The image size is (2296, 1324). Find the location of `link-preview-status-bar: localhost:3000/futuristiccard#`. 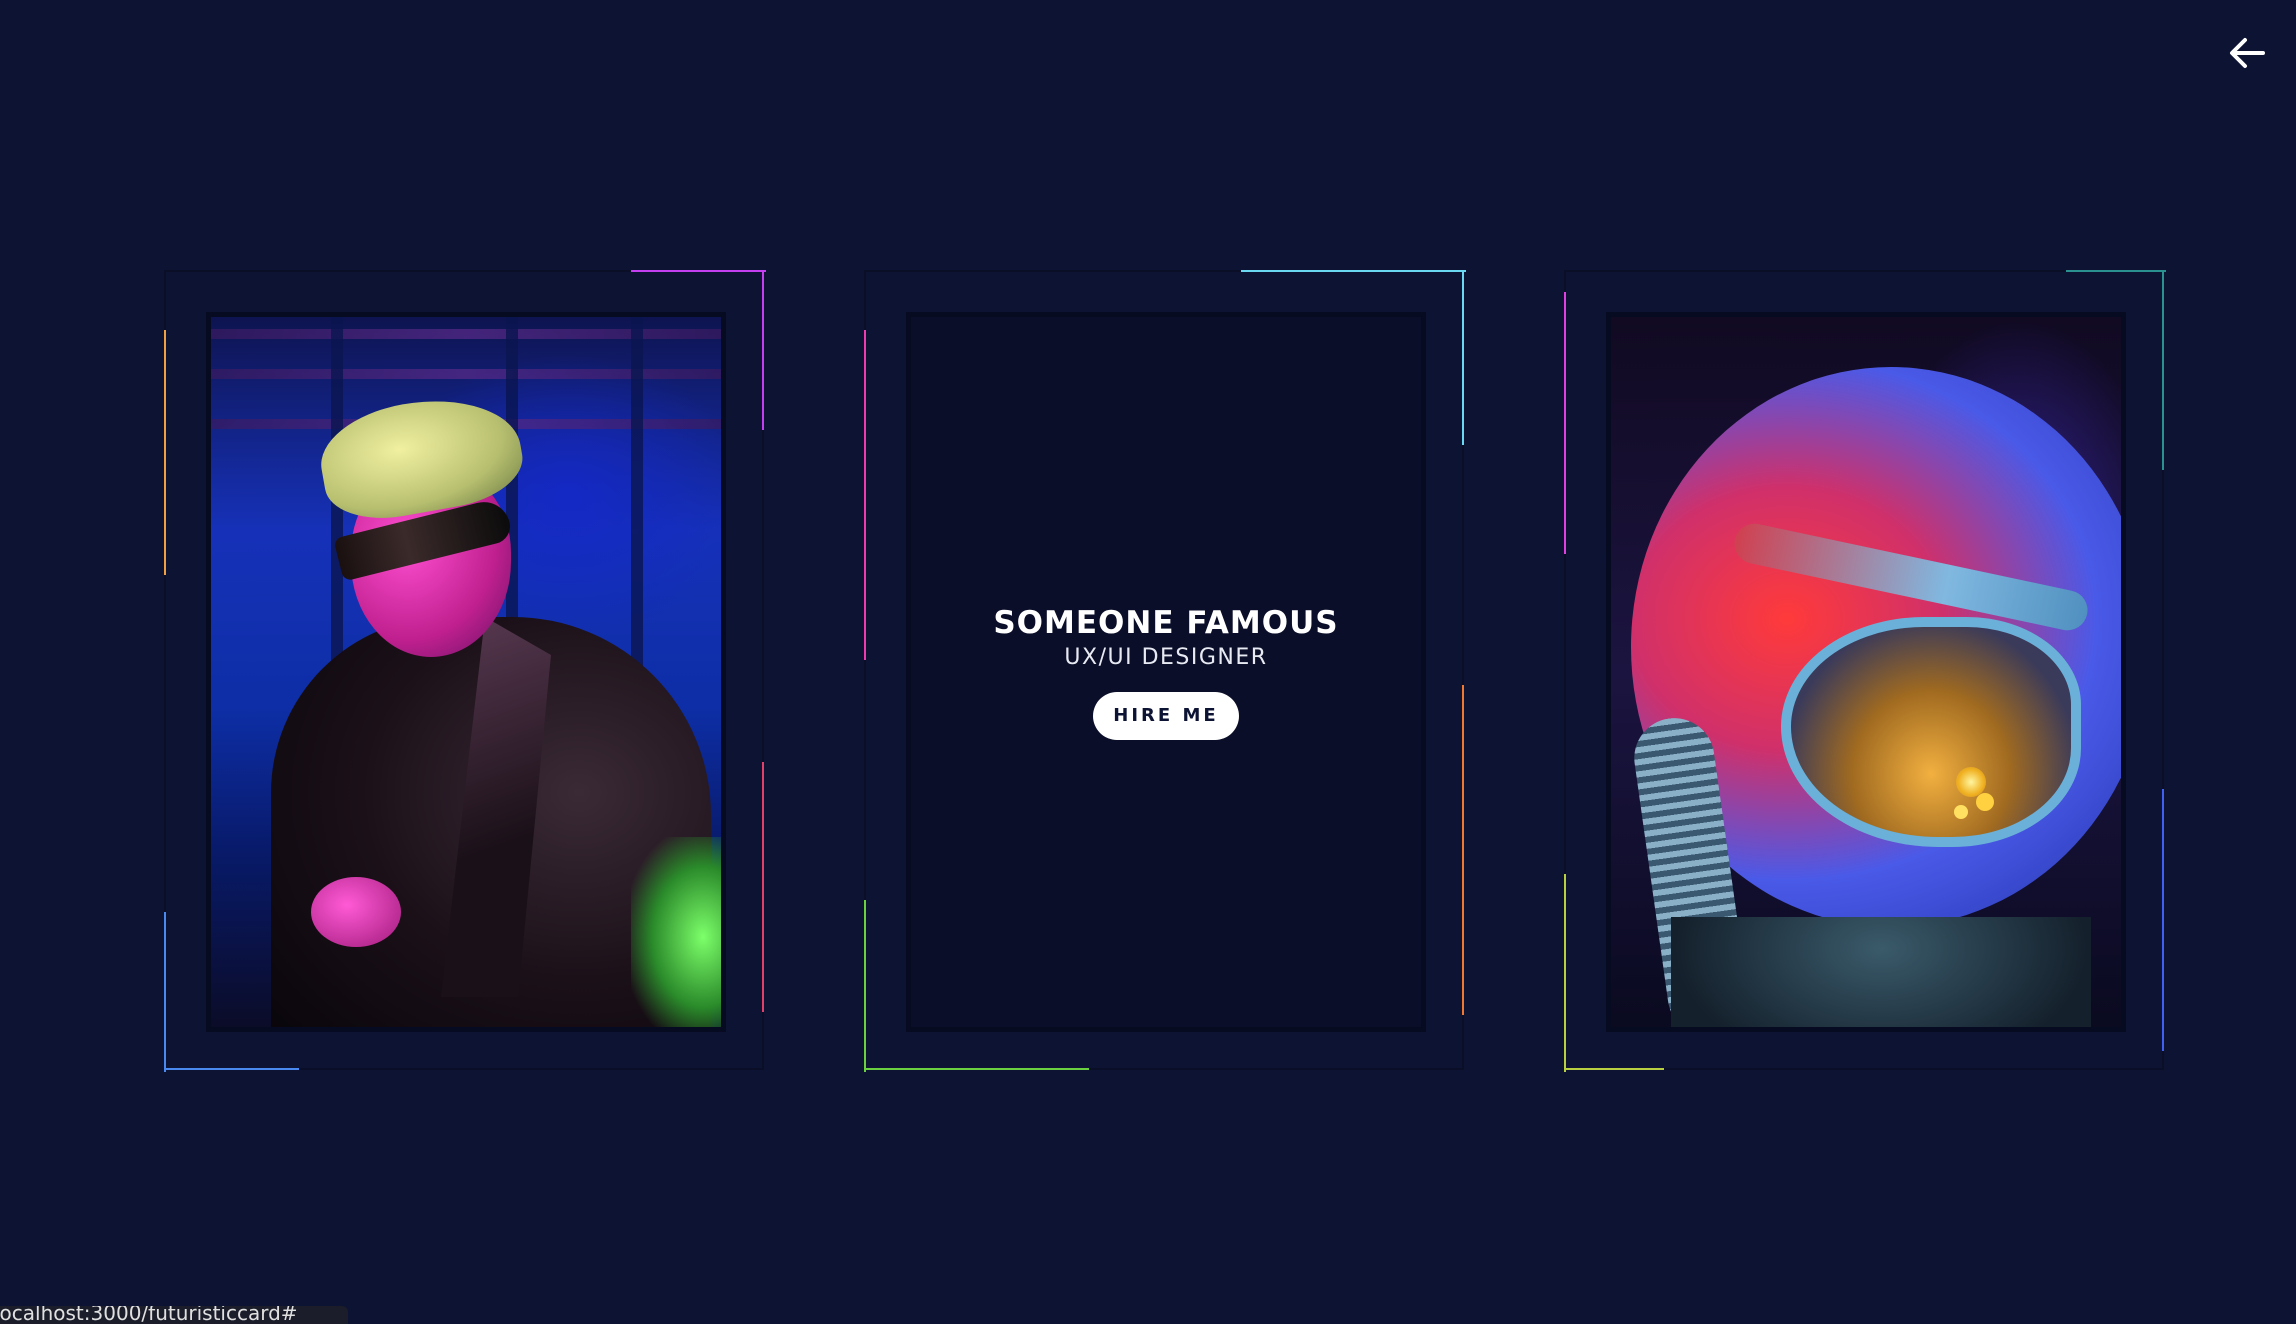

link-preview-status-bar: localhost:3000/futuristiccard# is located at coordinates (174, 1315).